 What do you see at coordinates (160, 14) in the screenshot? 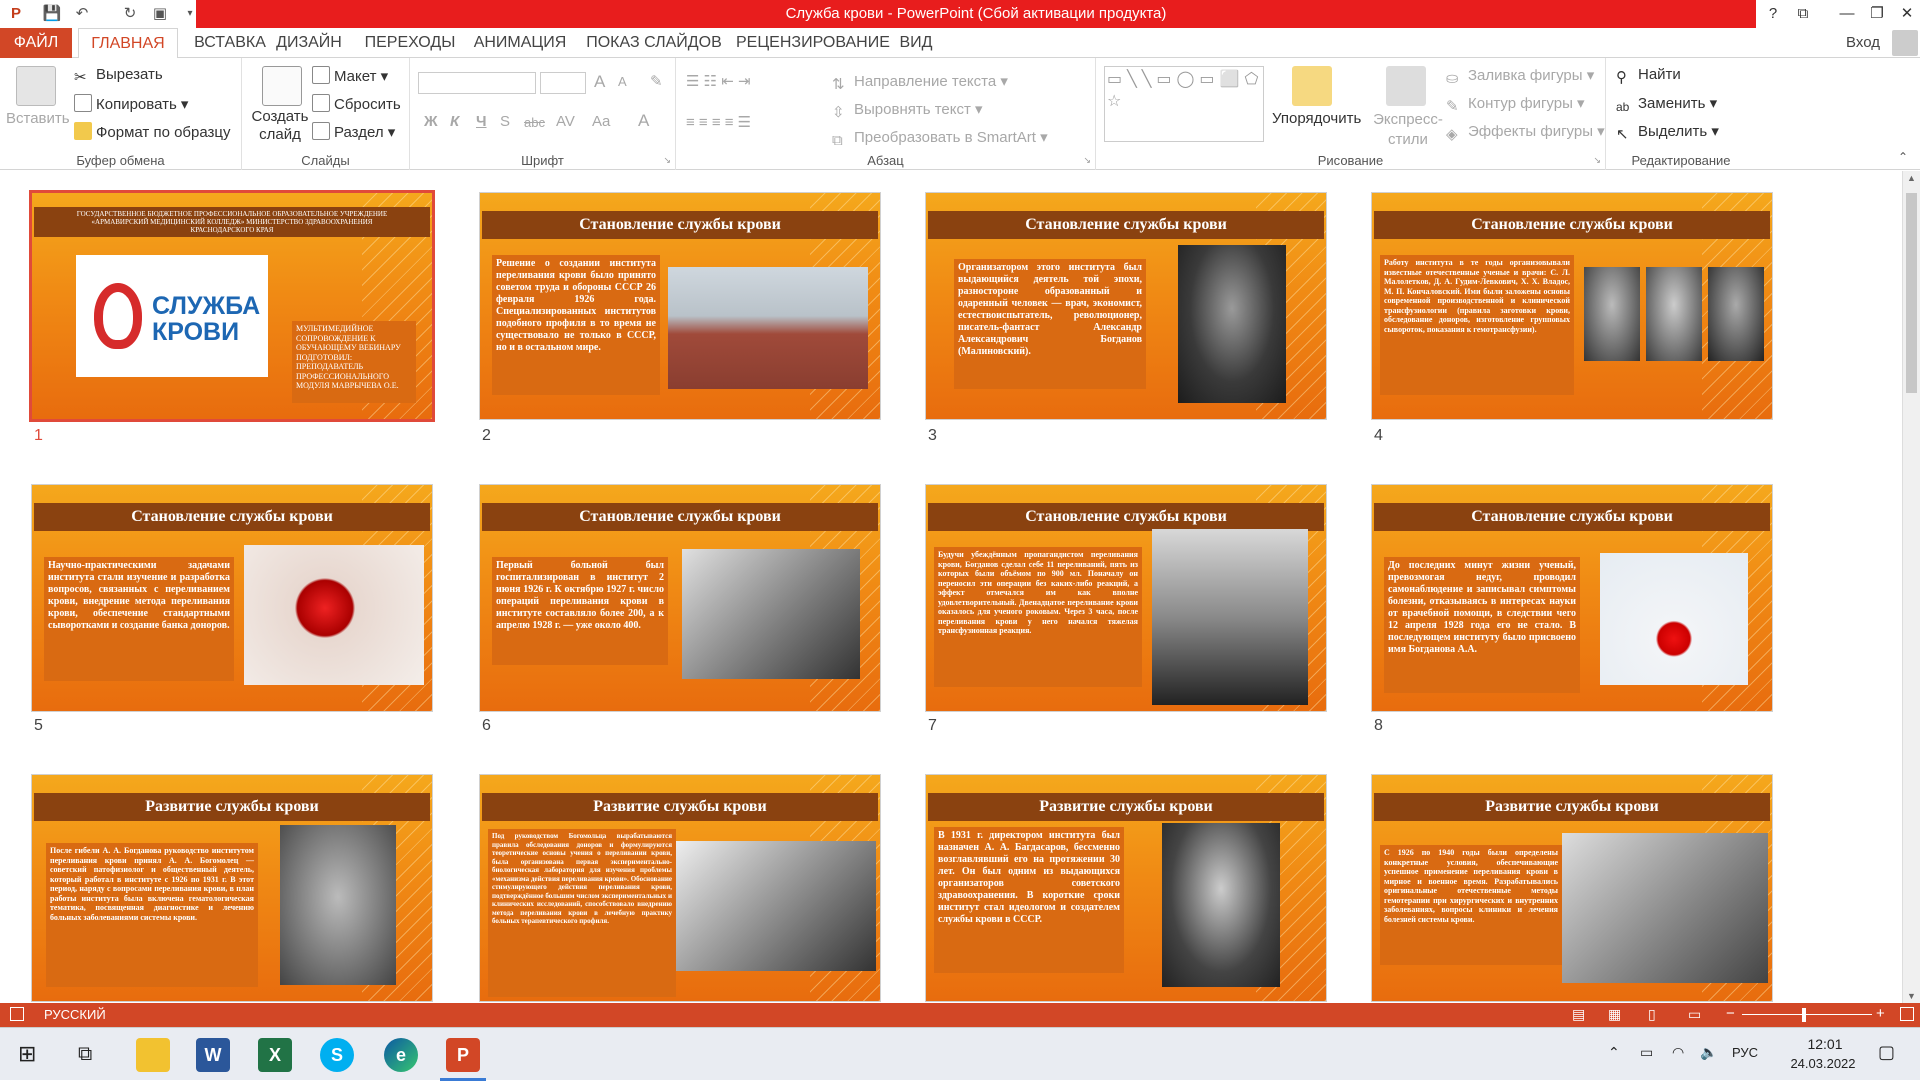
I see `start-slideshow-icon: ▣` at bounding box center [160, 14].